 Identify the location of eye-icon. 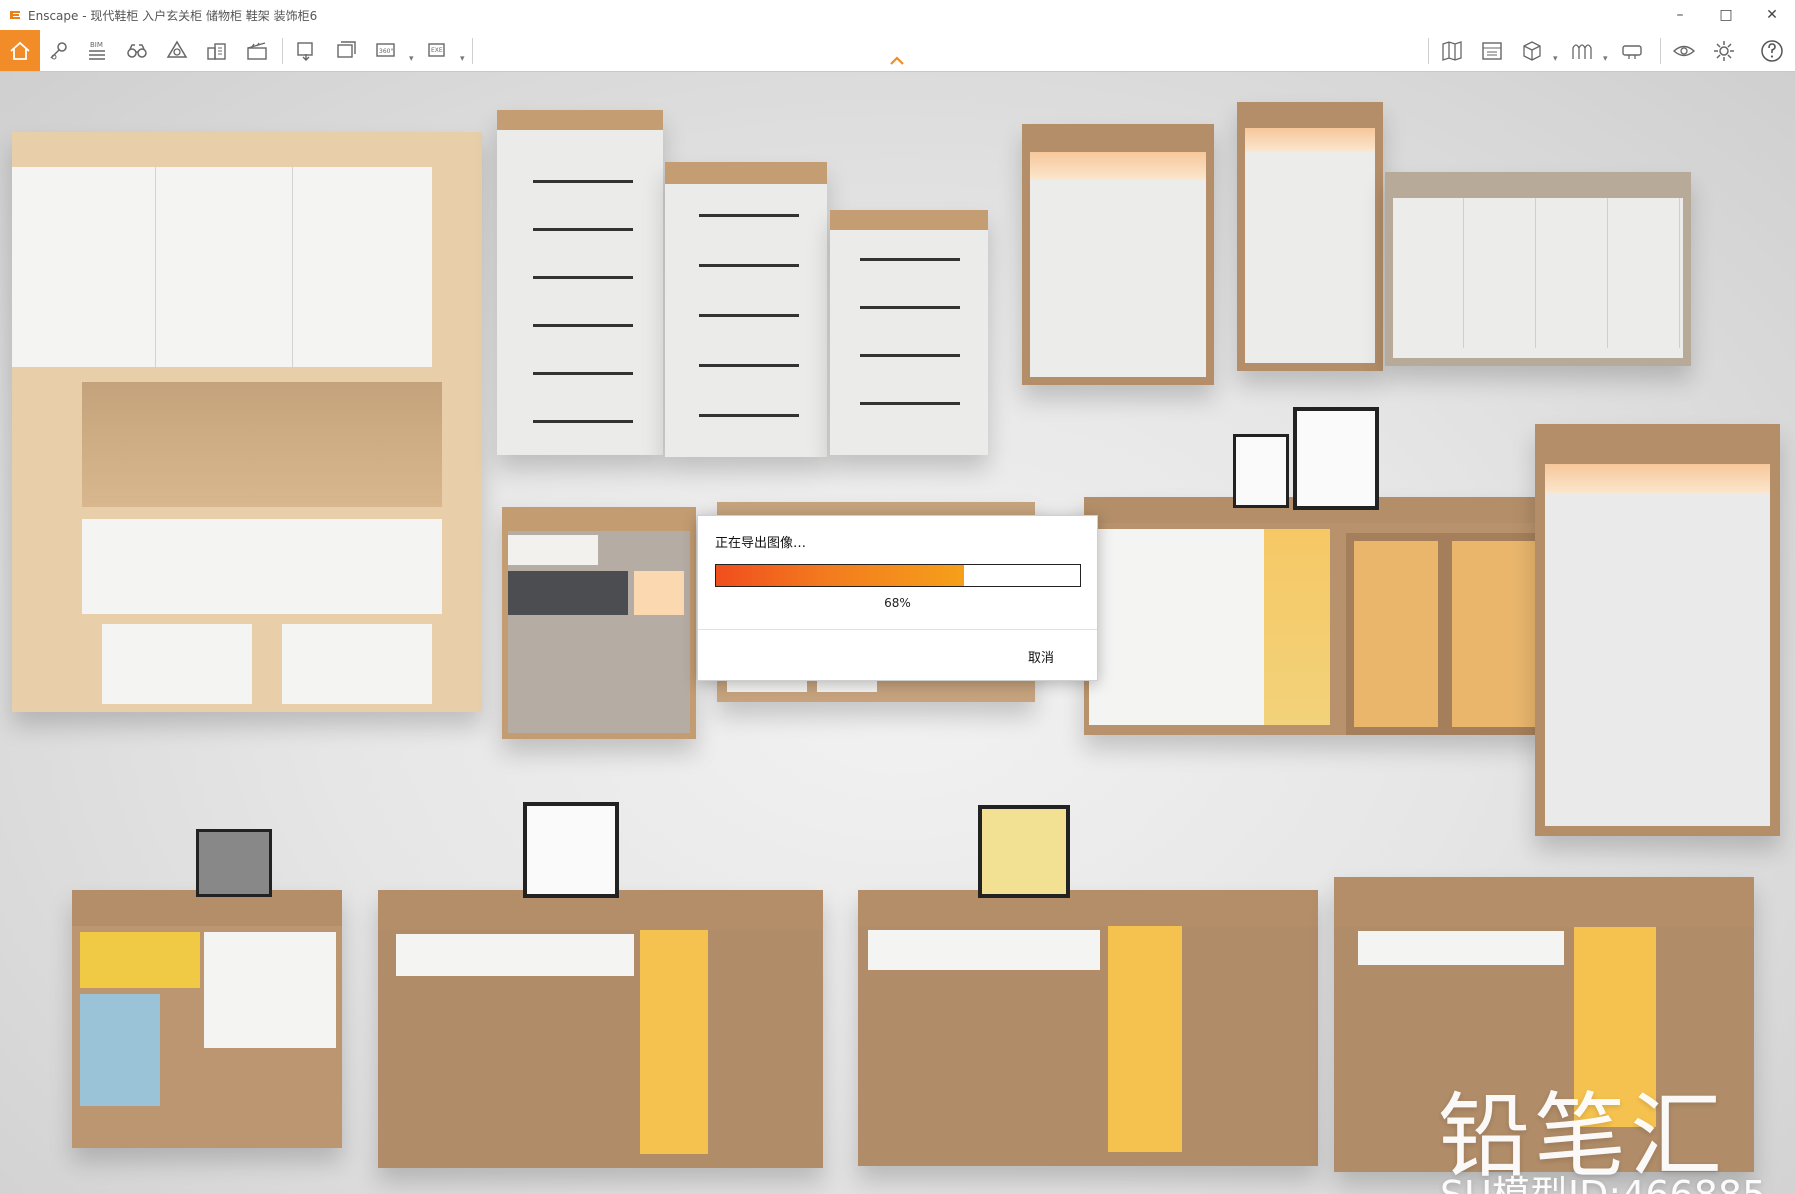
(1684, 51).